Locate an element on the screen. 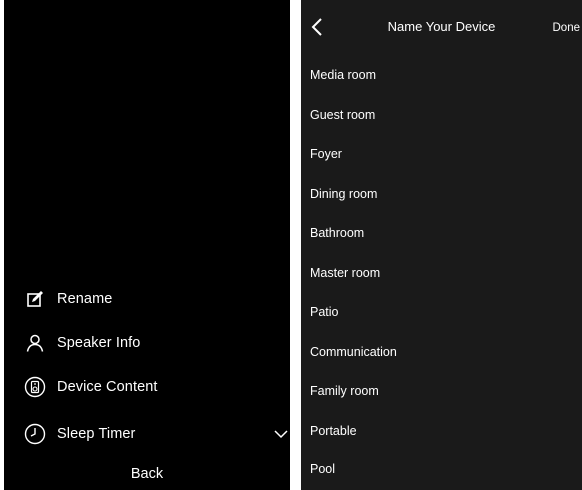 This screenshot has height=490, width=582. room-label: Master room is located at coordinates (345, 273).